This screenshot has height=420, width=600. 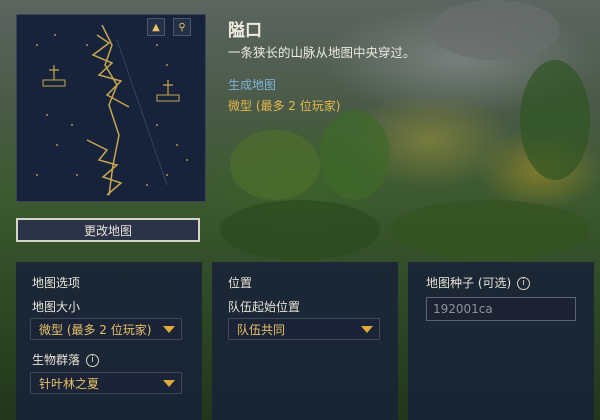 I want to click on map-description: 一条狭长的山脉从地图中央穿过。, so click(x=322, y=52).